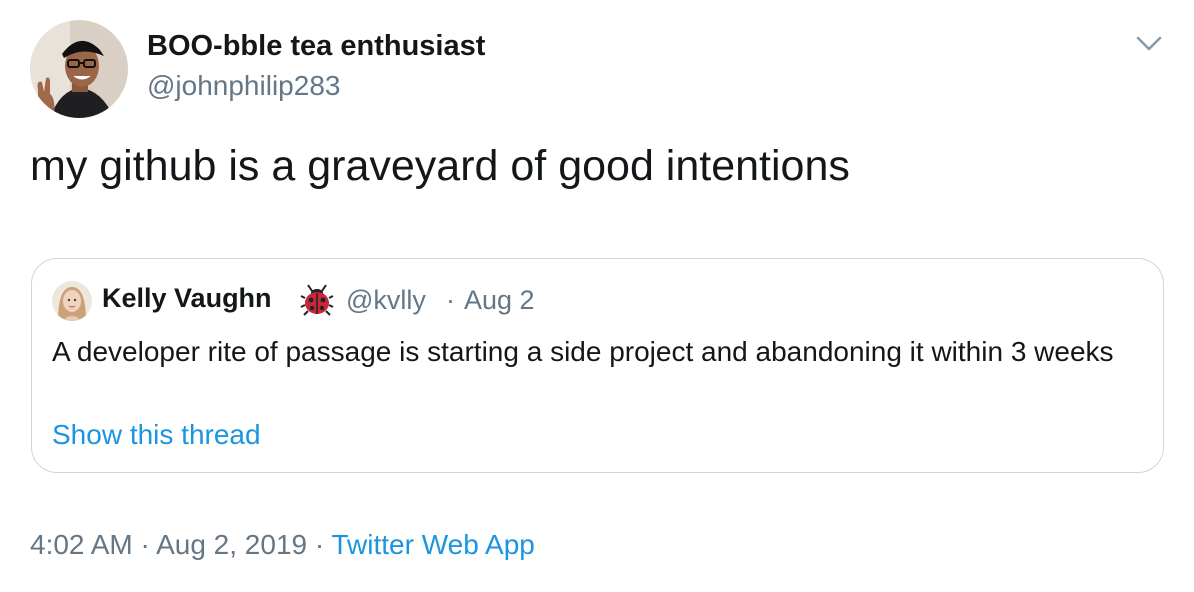 This screenshot has height=592, width=1194. What do you see at coordinates (316, 46) in the screenshot?
I see `author-name: BOO-bble tea enthusiast` at bounding box center [316, 46].